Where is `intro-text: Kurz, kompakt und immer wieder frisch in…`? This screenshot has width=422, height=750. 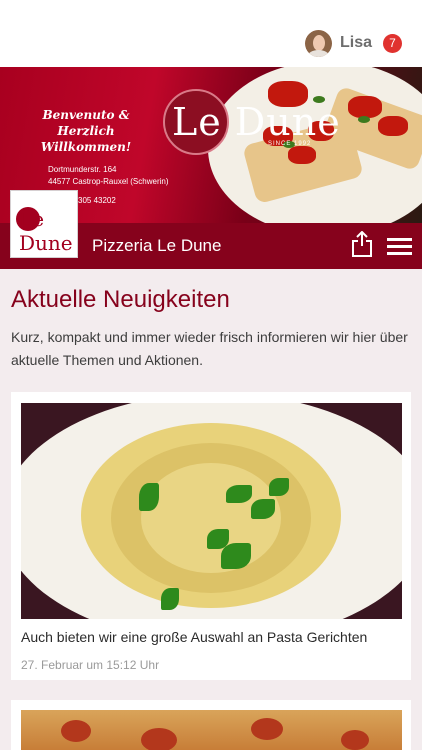 intro-text: Kurz, kompakt und immer wieder frisch in… is located at coordinates (209, 348).